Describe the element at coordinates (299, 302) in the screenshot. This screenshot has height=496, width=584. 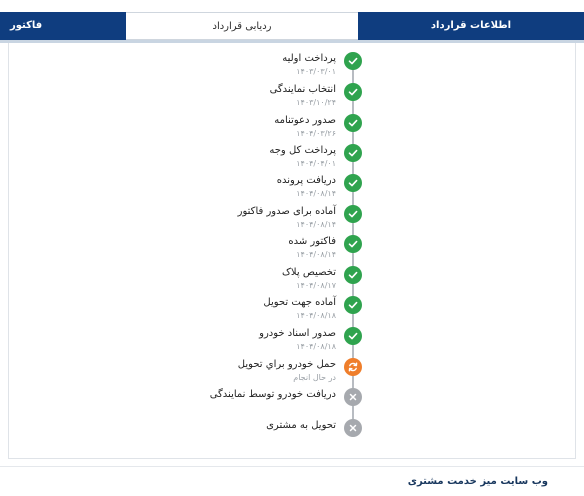
I see `step-title: آماده جهت تحویل` at that location.